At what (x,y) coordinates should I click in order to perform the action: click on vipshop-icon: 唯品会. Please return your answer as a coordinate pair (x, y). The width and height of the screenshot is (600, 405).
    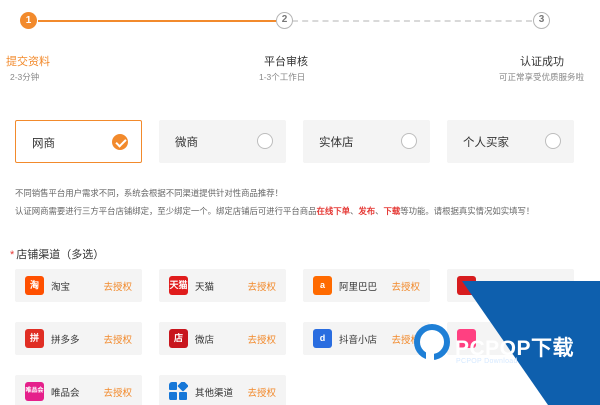
    Looking at the image, I should click on (34, 391).